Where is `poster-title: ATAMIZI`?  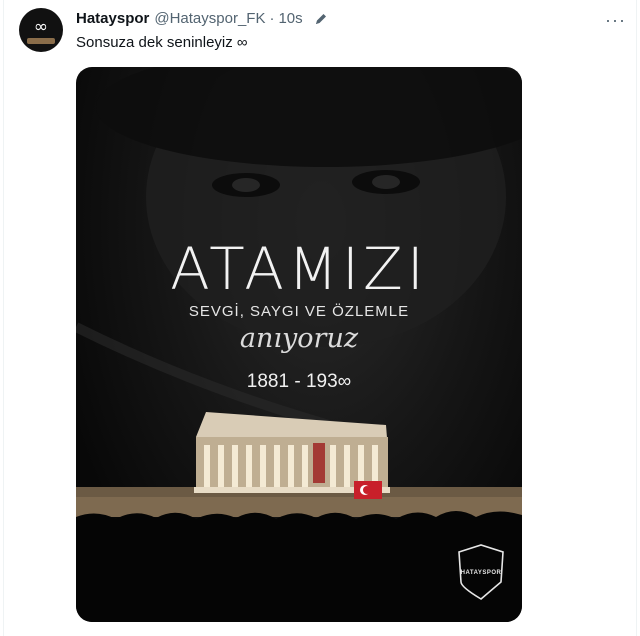 poster-title: ATAMIZI is located at coordinates (299, 269).